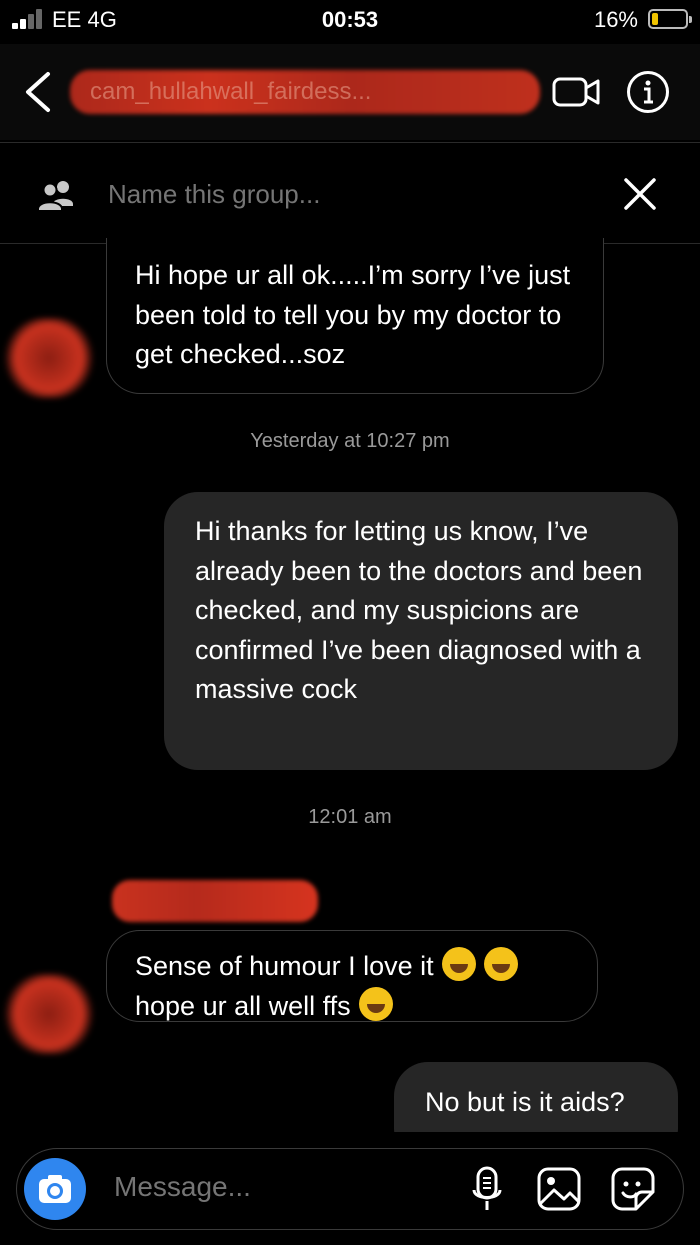  What do you see at coordinates (670, 19) in the screenshot?
I see `battery-icon` at bounding box center [670, 19].